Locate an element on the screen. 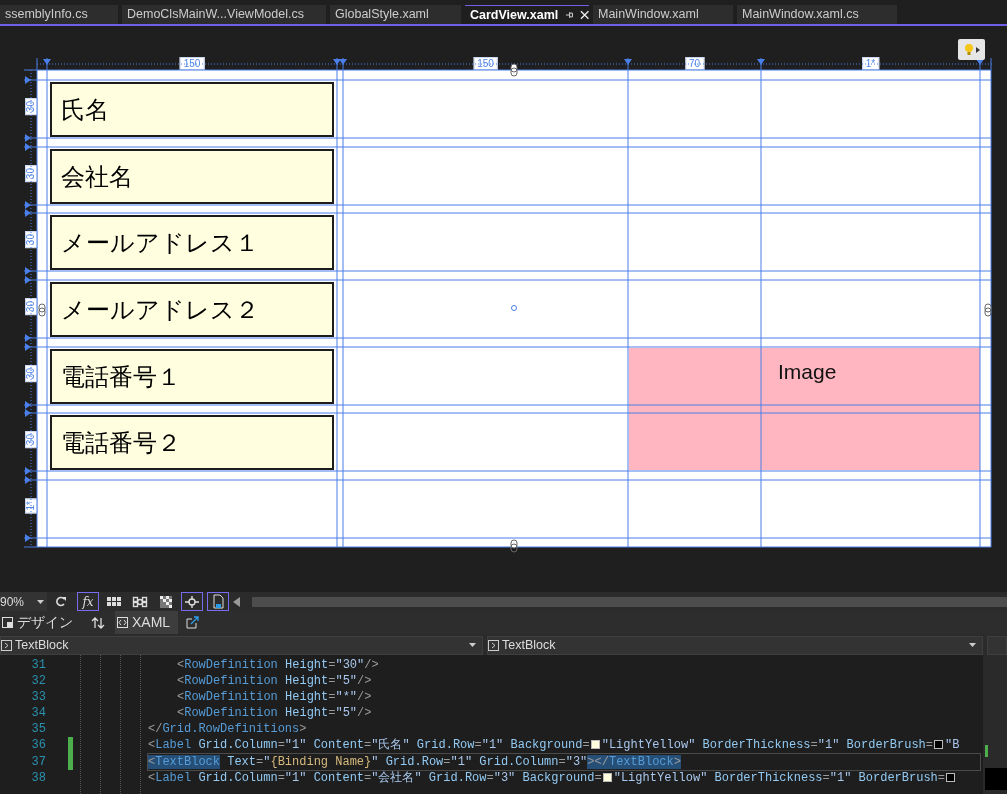 The width and height of the screenshot is (1007, 794). image-placeholder: Image is located at coordinates (804, 409).